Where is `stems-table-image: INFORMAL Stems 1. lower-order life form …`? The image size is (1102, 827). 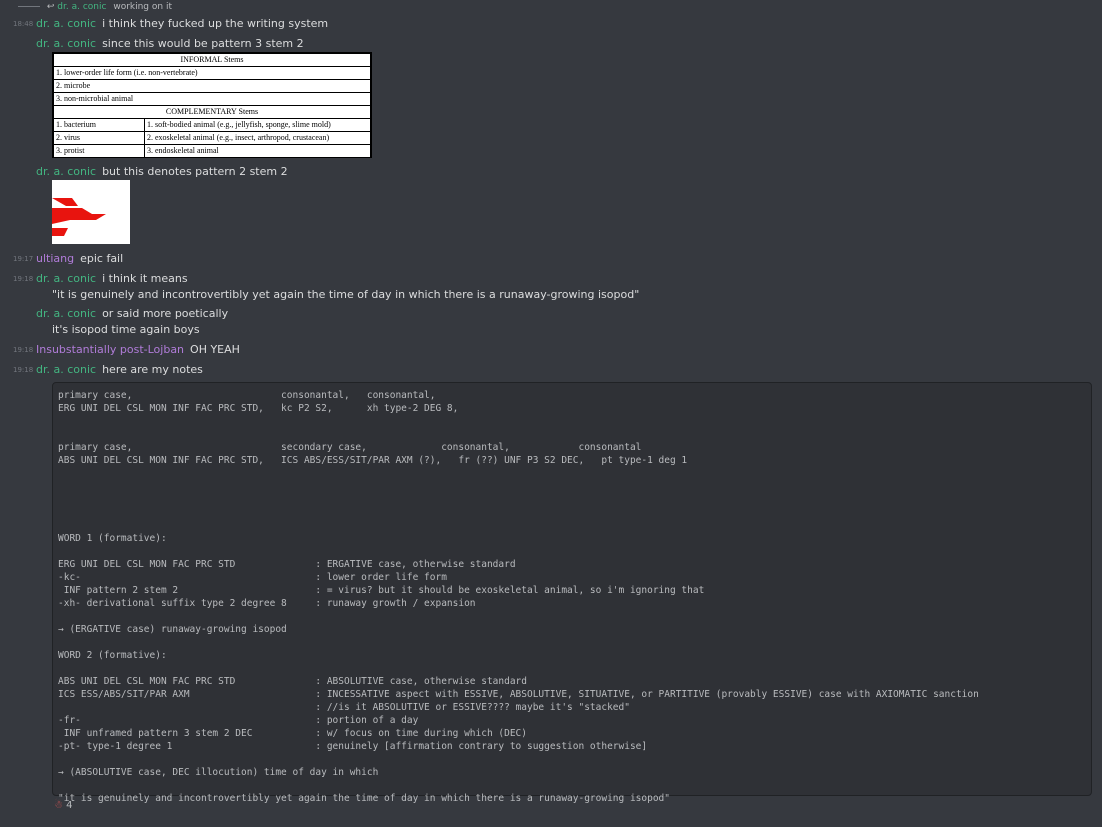
stems-table-image: INFORMAL Stems 1. lower-order life form … is located at coordinates (212, 105).